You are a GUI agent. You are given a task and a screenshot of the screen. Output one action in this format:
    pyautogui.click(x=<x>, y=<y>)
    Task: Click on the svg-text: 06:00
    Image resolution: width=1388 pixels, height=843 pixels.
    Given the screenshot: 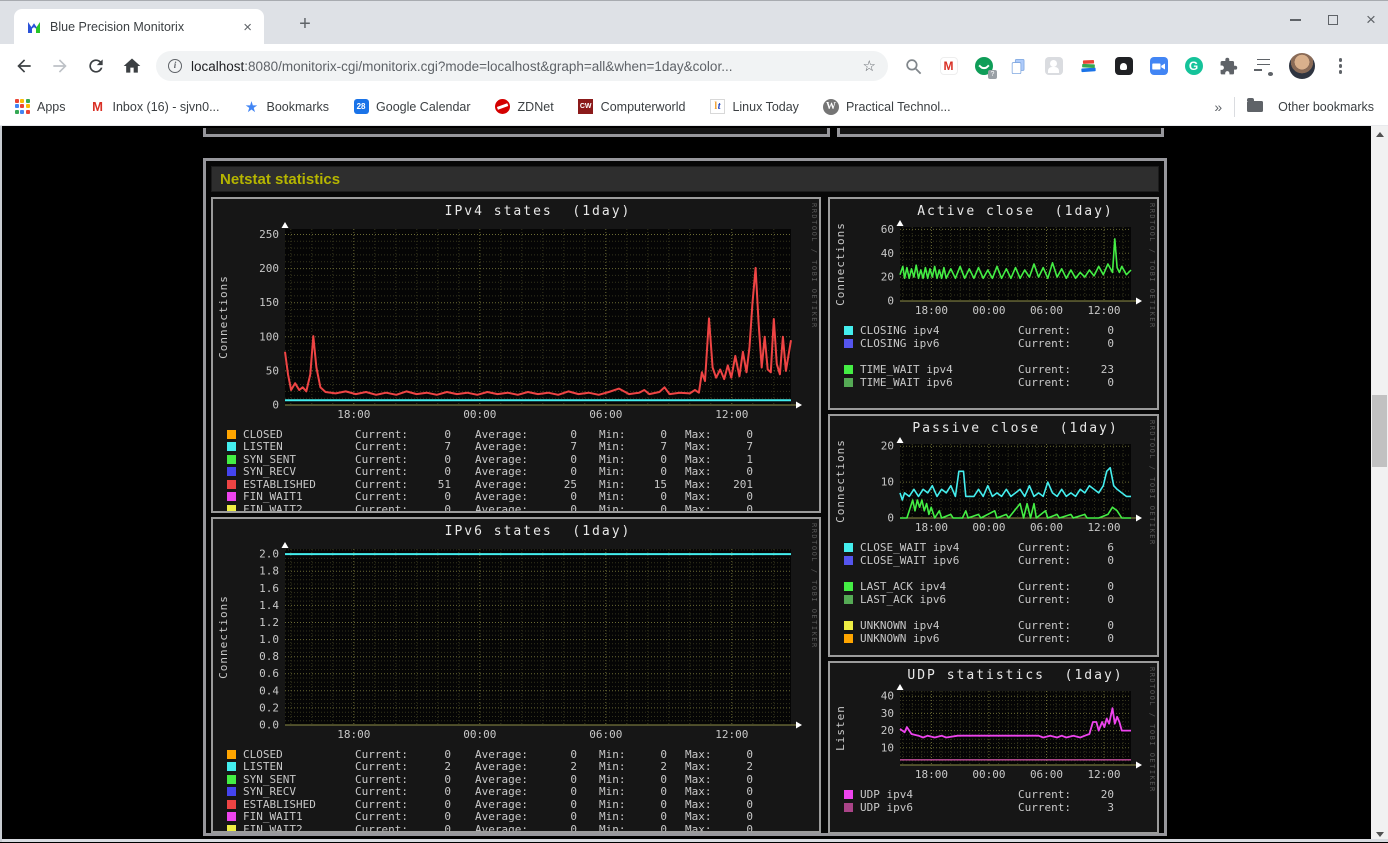 What is the action you would take?
    pyautogui.click(x=1046, y=527)
    